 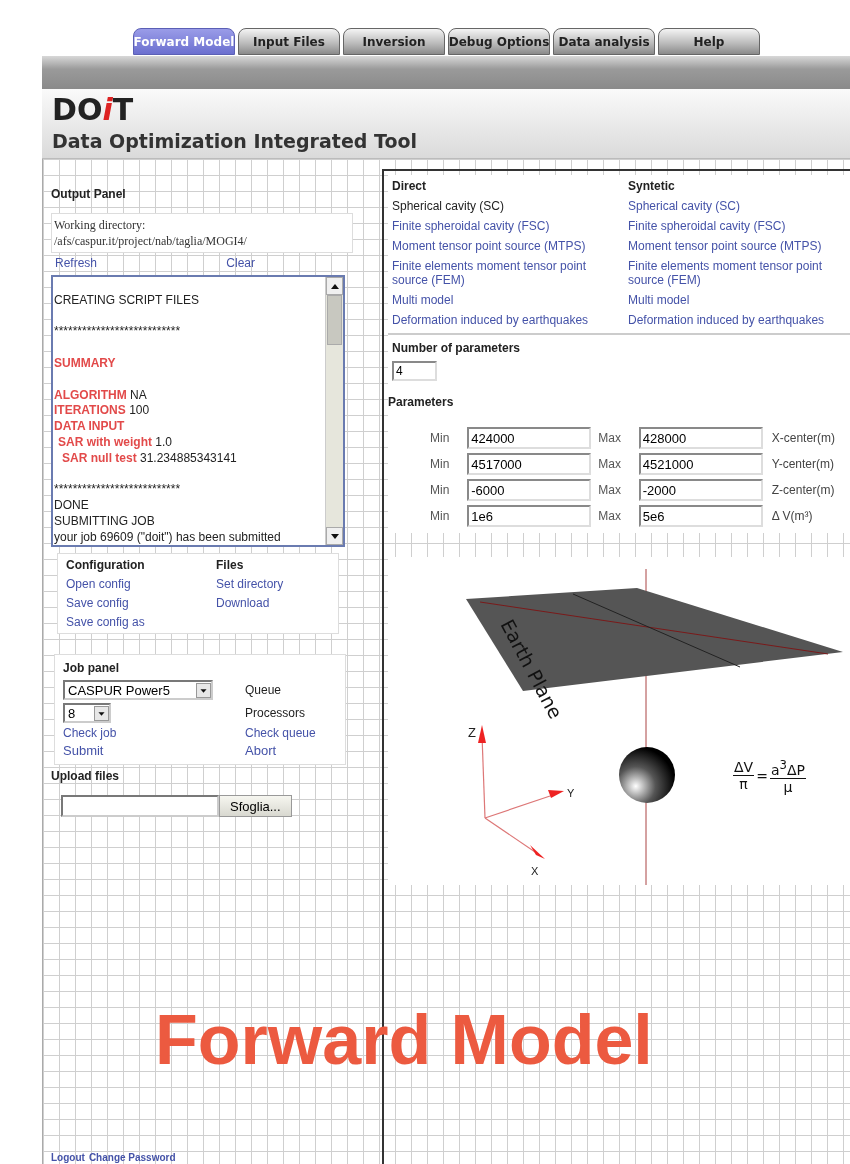 What do you see at coordinates (273, 603) in the screenshot?
I see `menu-link: Download` at bounding box center [273, 603].